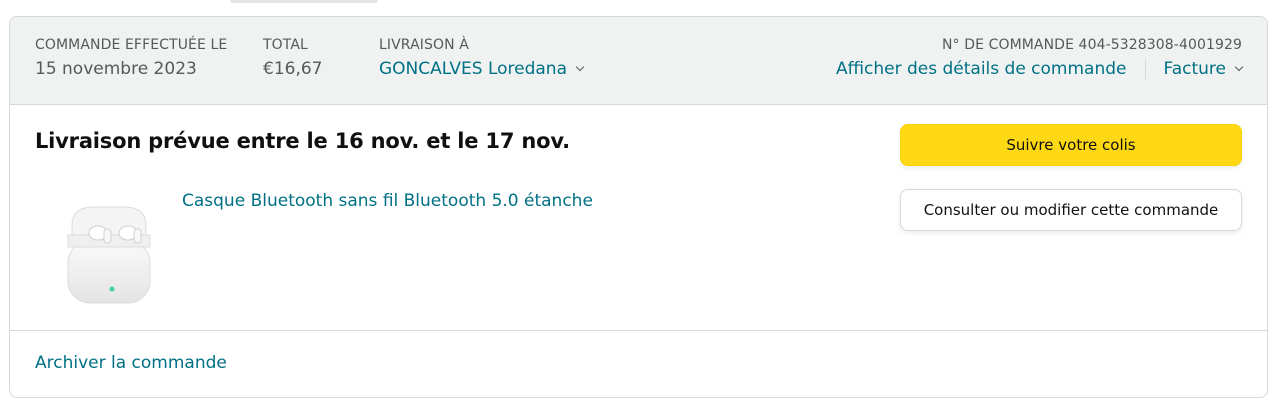 The height and width of the screenshot is (405, 1280). I want to click on top-tab-indicator, so click(304, 1).